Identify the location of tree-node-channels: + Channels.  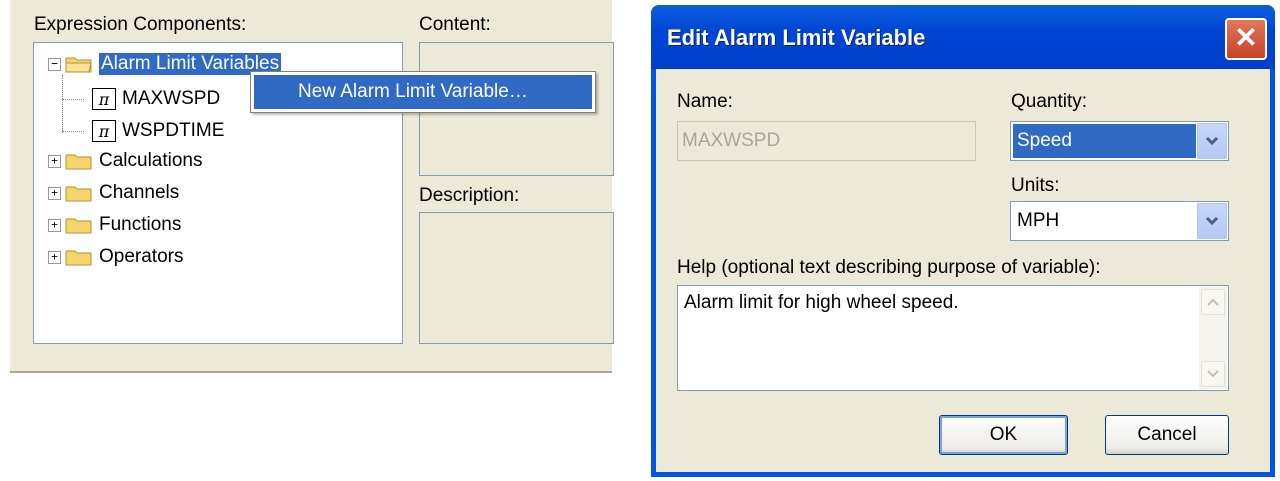
(113, 193).